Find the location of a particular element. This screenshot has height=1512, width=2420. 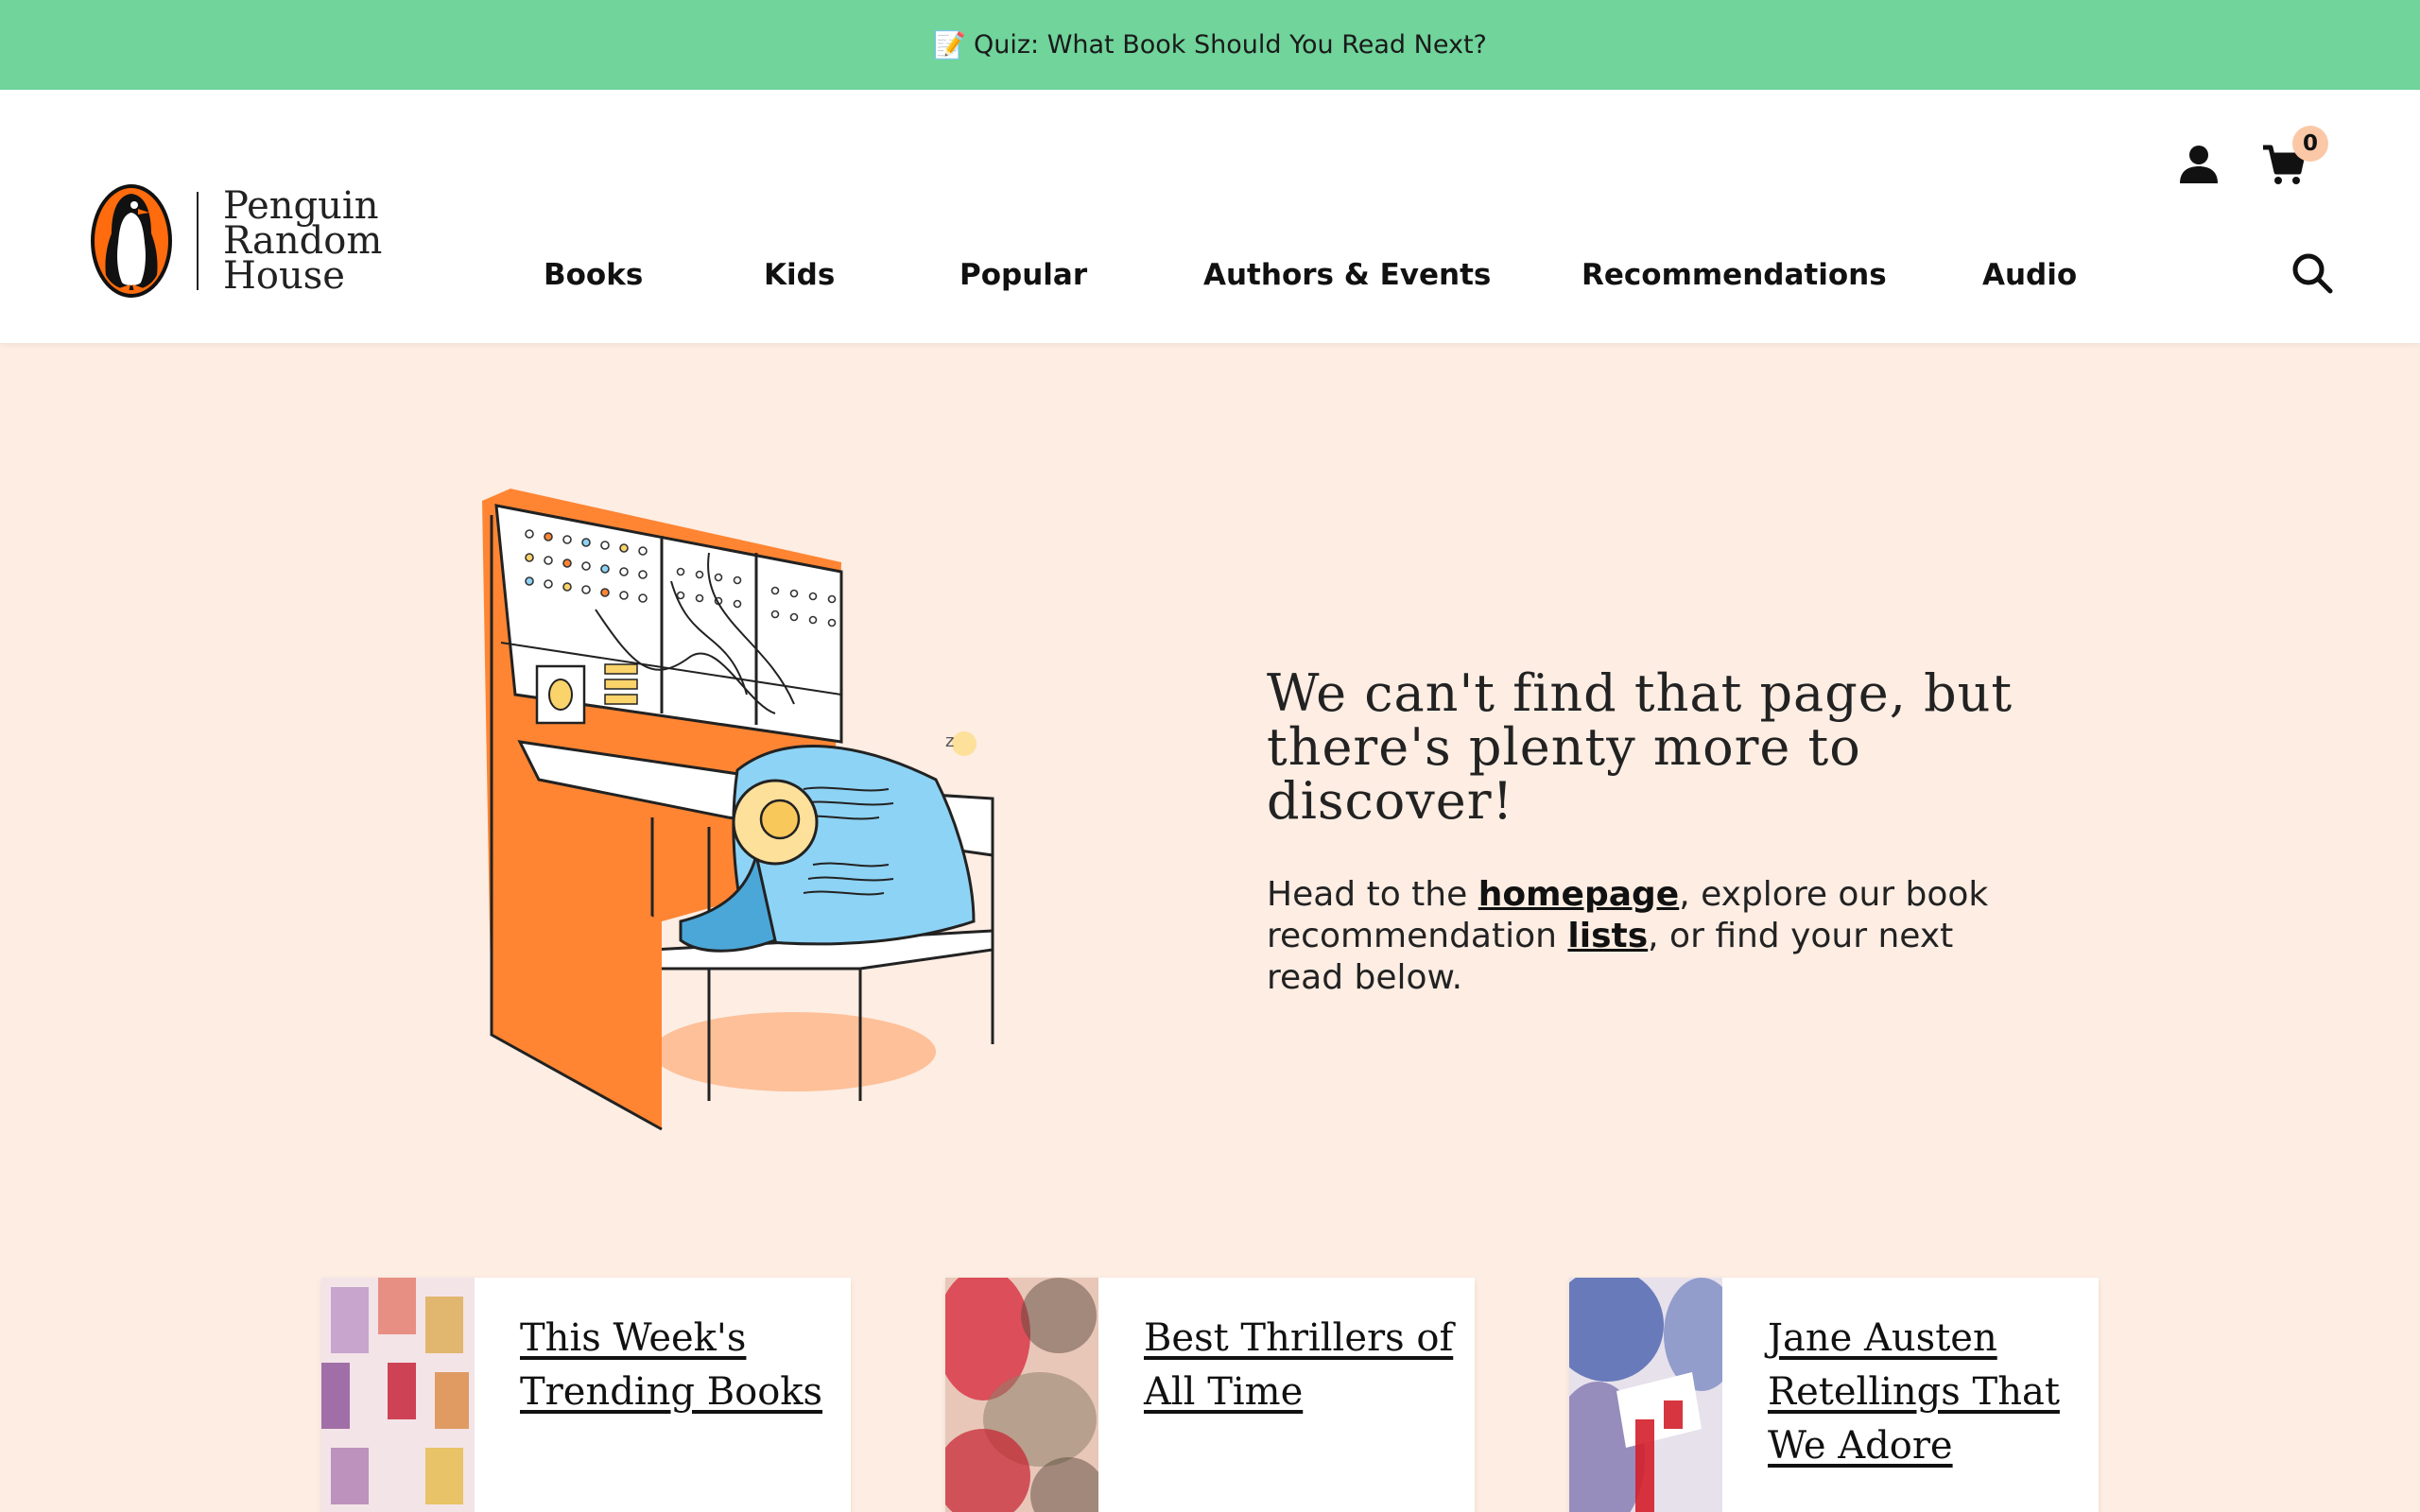

nav-kids: Kids is located at coordinates (799, 275).